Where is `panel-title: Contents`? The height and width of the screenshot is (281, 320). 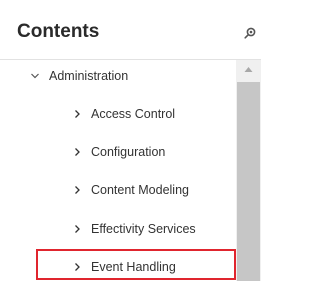
panel-title: Contents is located at coordinates (58, 31).